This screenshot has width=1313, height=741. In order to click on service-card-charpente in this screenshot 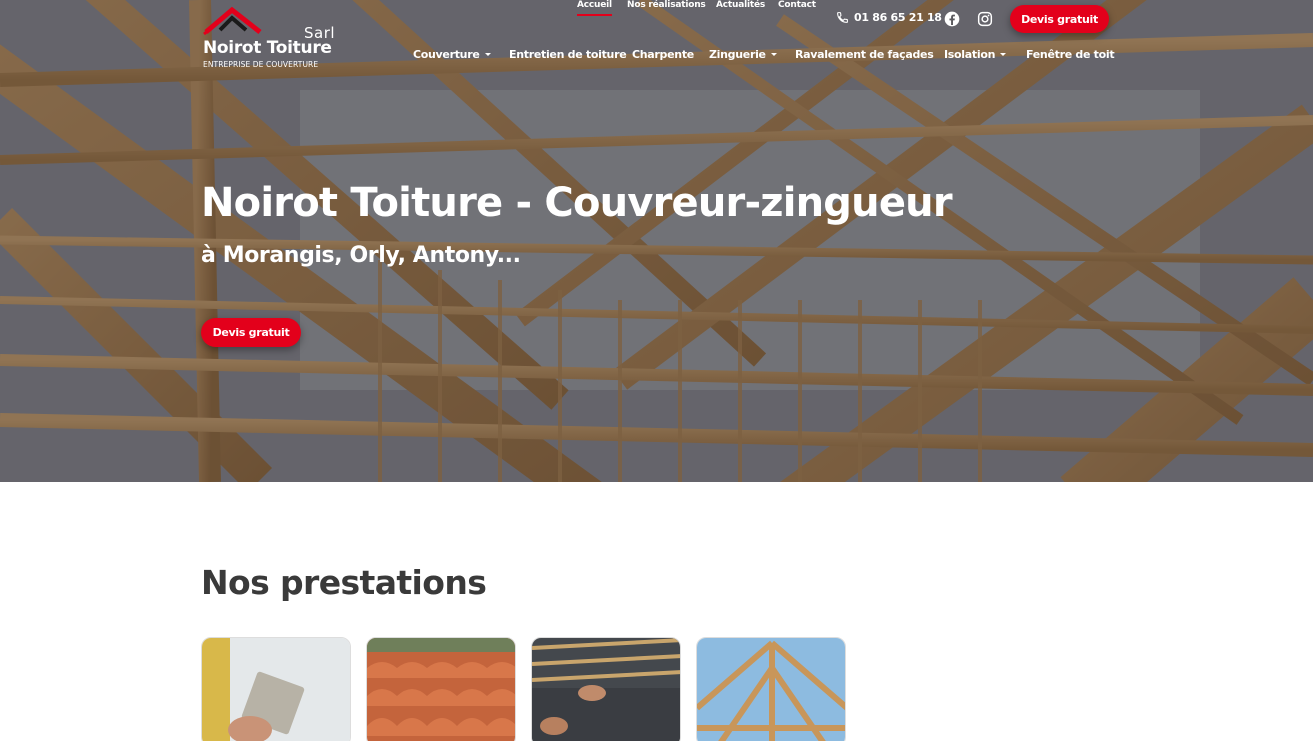, I will do `click(771, 689)`.